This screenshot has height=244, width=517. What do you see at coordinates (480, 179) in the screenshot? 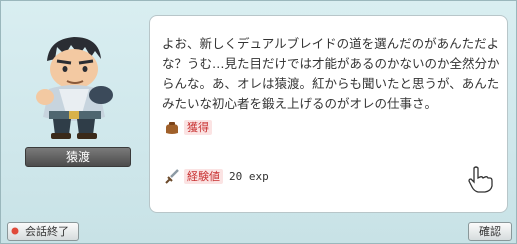
I see `pointing-hand-icon` at bounding box center [480, 179].